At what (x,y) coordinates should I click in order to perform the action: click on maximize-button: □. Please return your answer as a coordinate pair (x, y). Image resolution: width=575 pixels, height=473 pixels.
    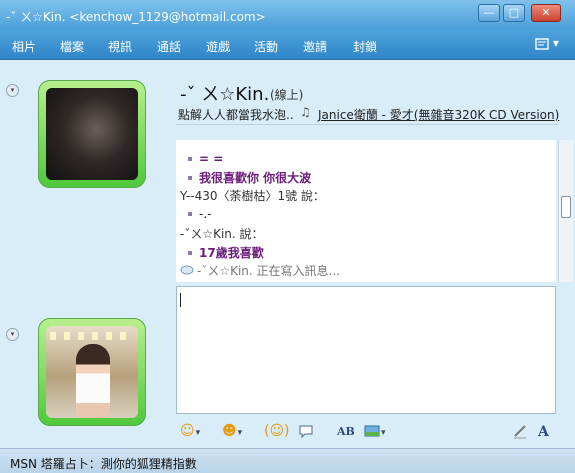
    Looking at the image, I should click on (514, 13).